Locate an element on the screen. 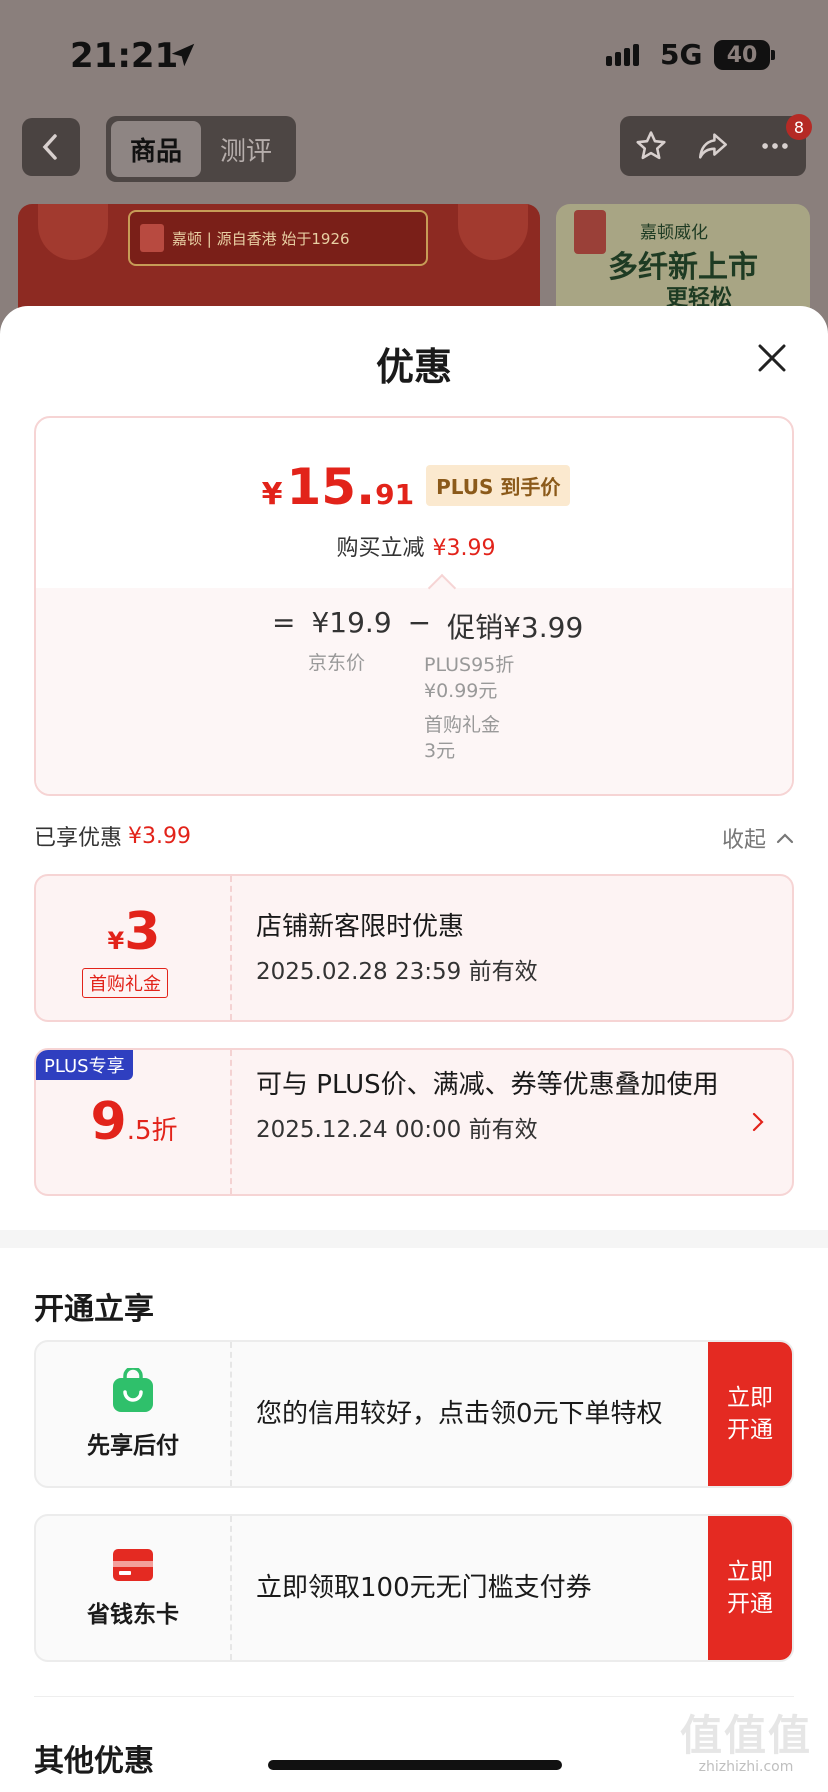  brand-banner-text: 嘉顿 | 源自香港 始于1926 is located at coordinates (261, 238).